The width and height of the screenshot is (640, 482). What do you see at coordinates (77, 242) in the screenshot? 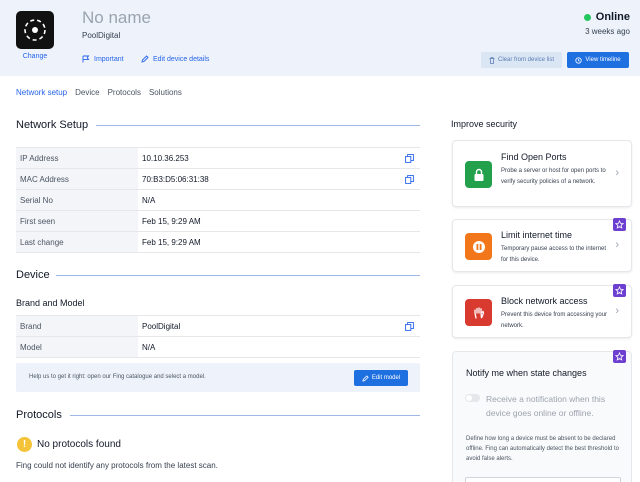
I see `row-label: Last change` at bounding box center [77, 242].